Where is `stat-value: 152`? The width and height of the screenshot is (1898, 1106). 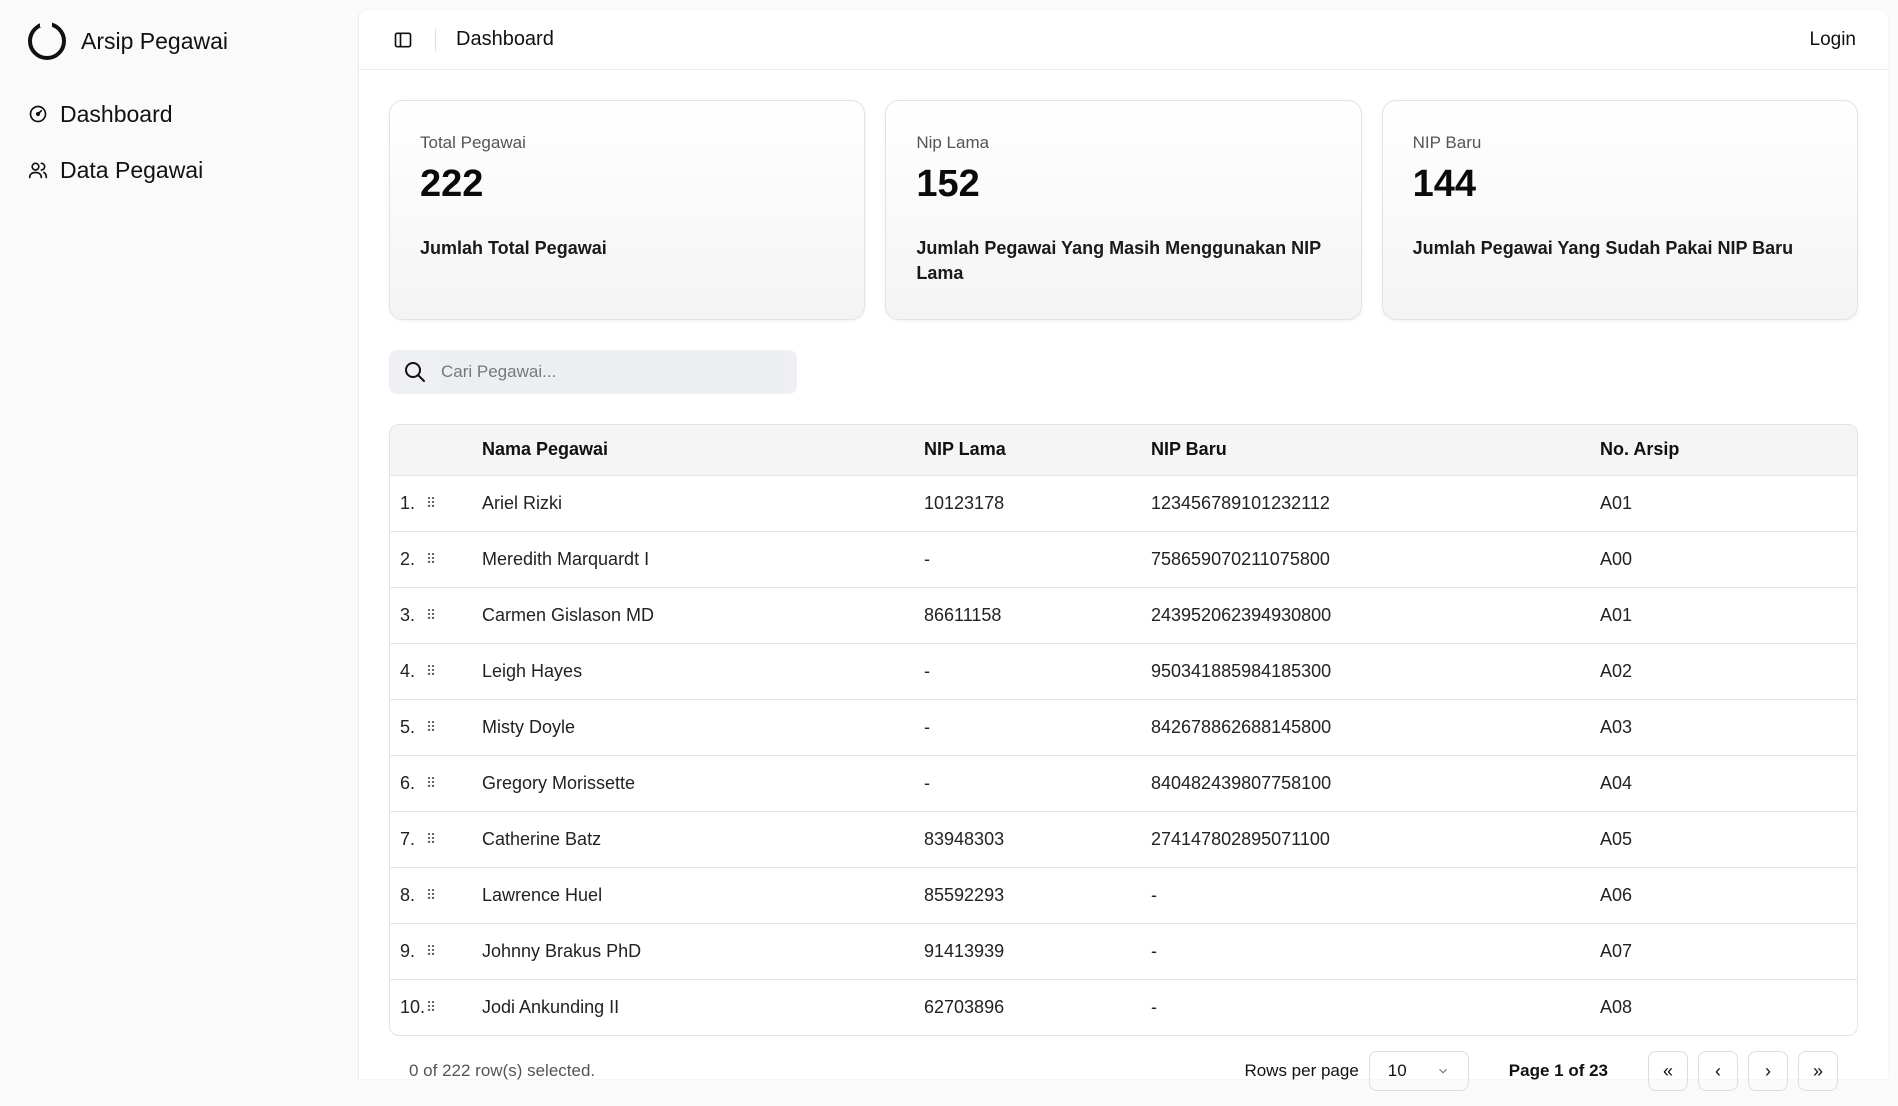
stat-value: 152 is located at coordinates (948, 184).